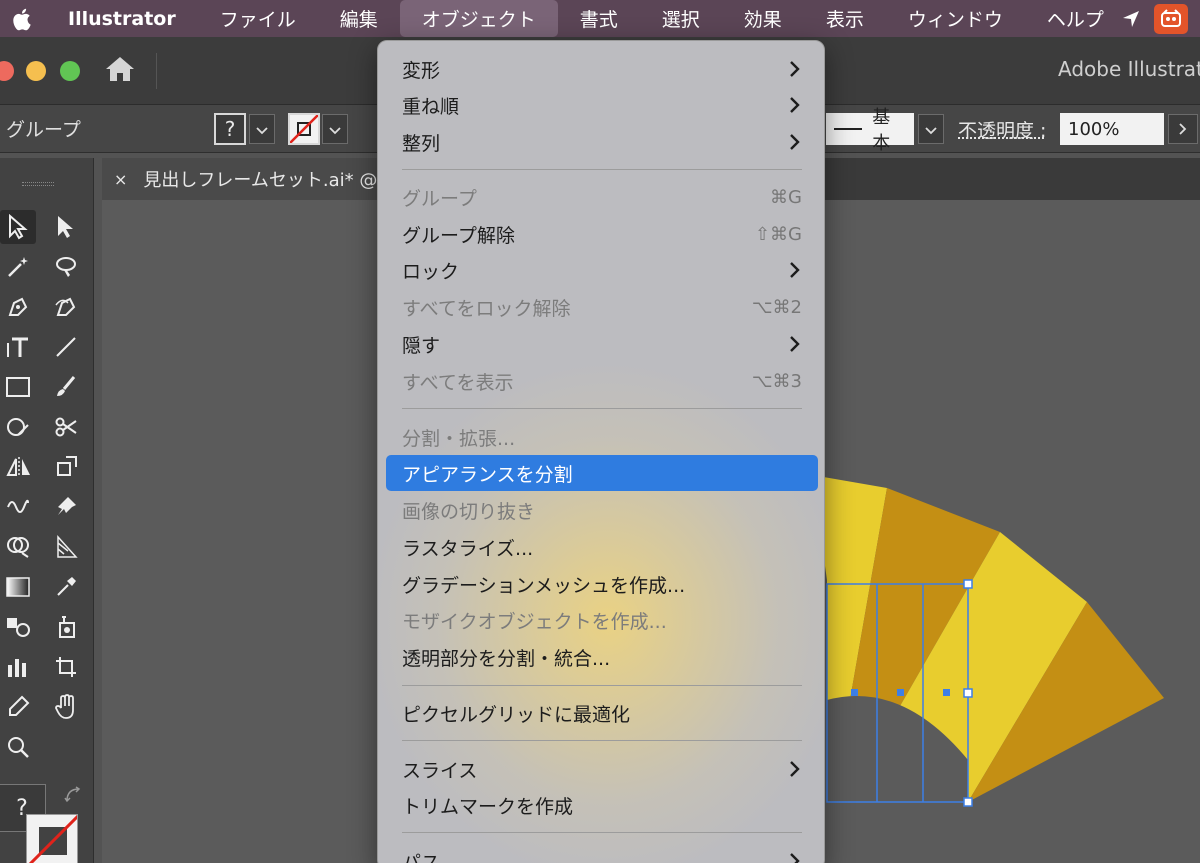 This screenshot has height=863, width=1200. Describe the element at coordinates (602, 381) in the screenshot. I see `menu-item-show-all: すべてを表示 ⌥⌘3` at that location.